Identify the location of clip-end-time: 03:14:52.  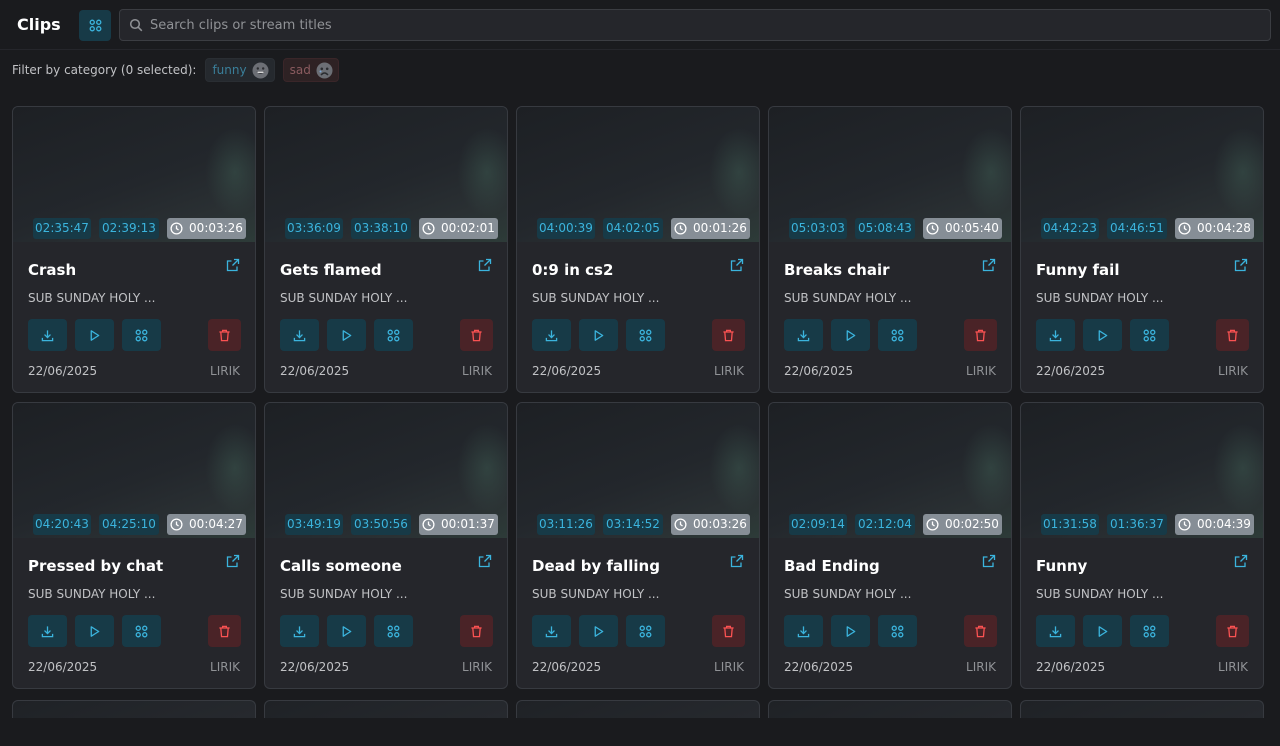
(633, 524).